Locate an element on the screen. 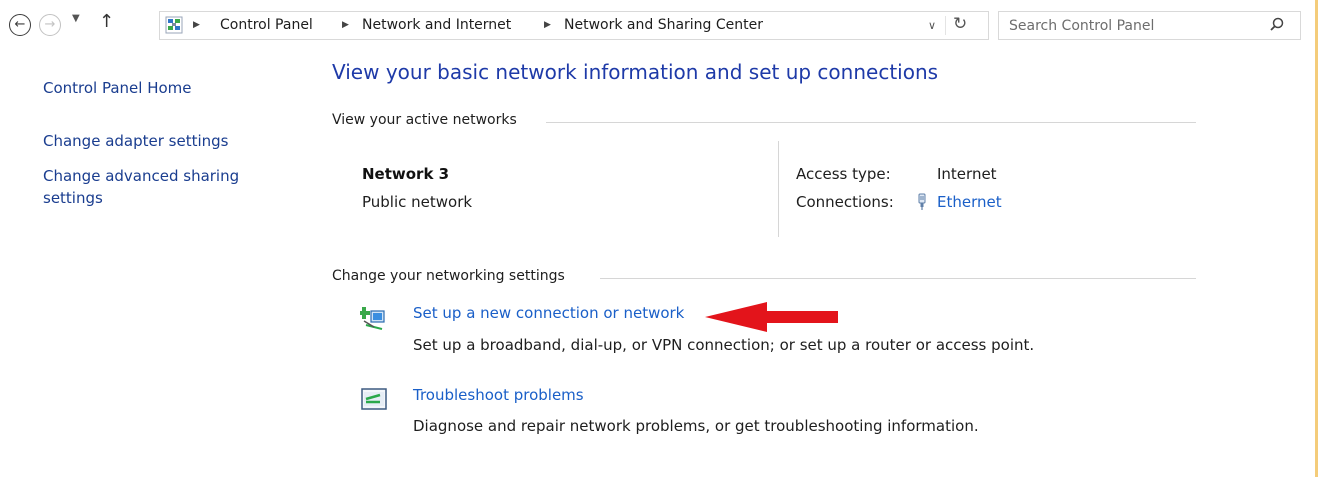 The image size is (1318, 477). nav-change-advanced-sharing-settings: Change advanced sharing settings is located at coordinates (153, 187).